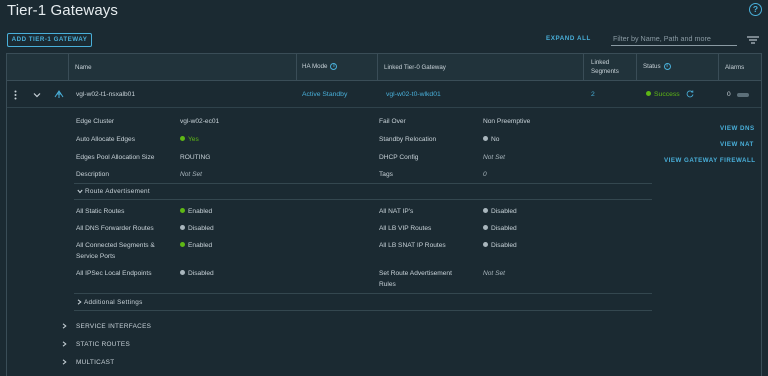 This screenshot has height=376, width=768. Describe the element at coordinates (415, 67) in the screenshot. I see `column-header-linked-tier0: Linked Tier-0 Gateway` at that location.